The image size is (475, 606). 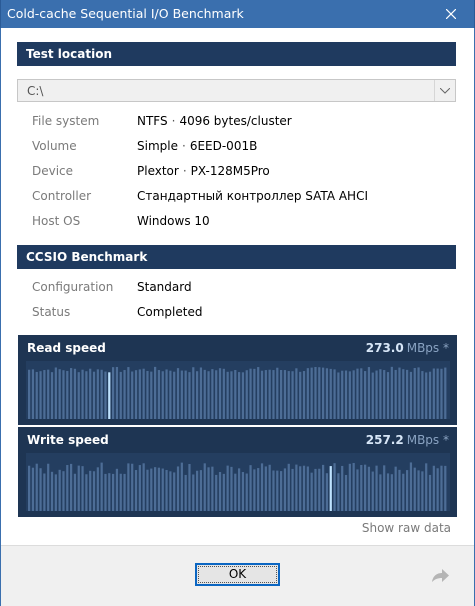 What do you see at coordinates (173, 221) in the screenshot?
I see `info-row-value-part: Windows 10` at bounding box center [173, 221].